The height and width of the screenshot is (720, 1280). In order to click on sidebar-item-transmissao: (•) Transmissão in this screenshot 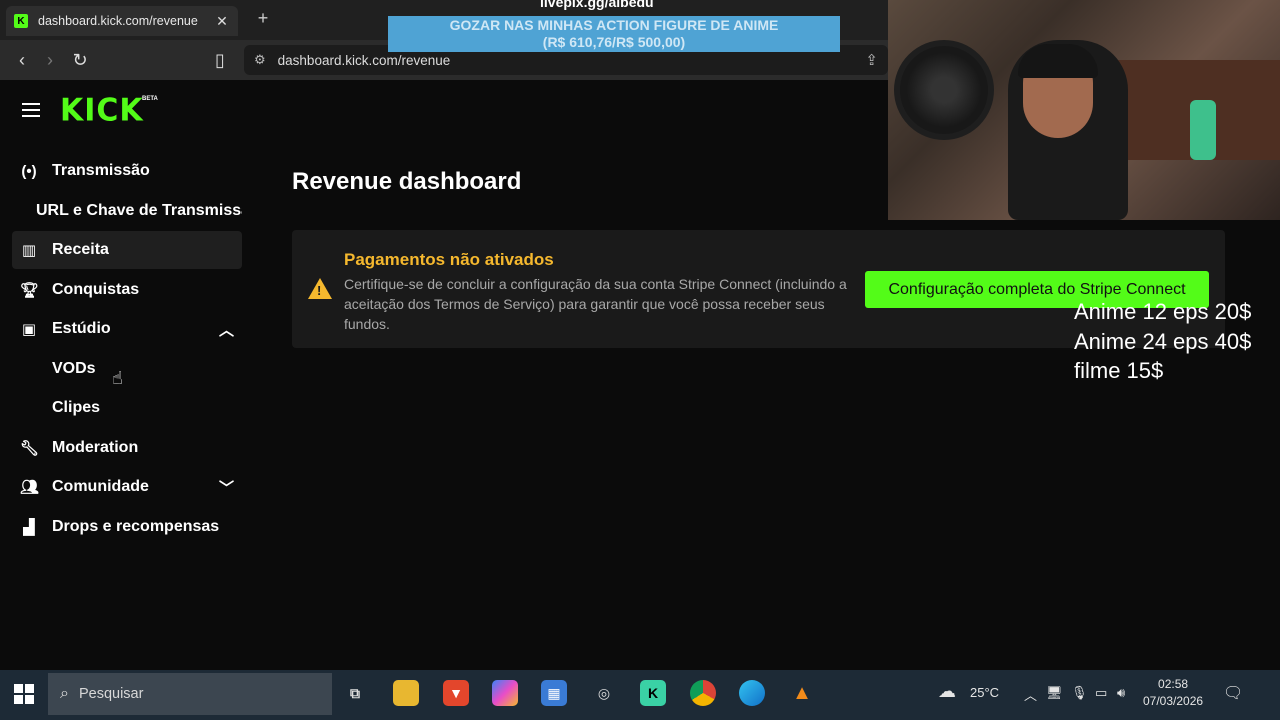, I will do `click(127, 171)`.